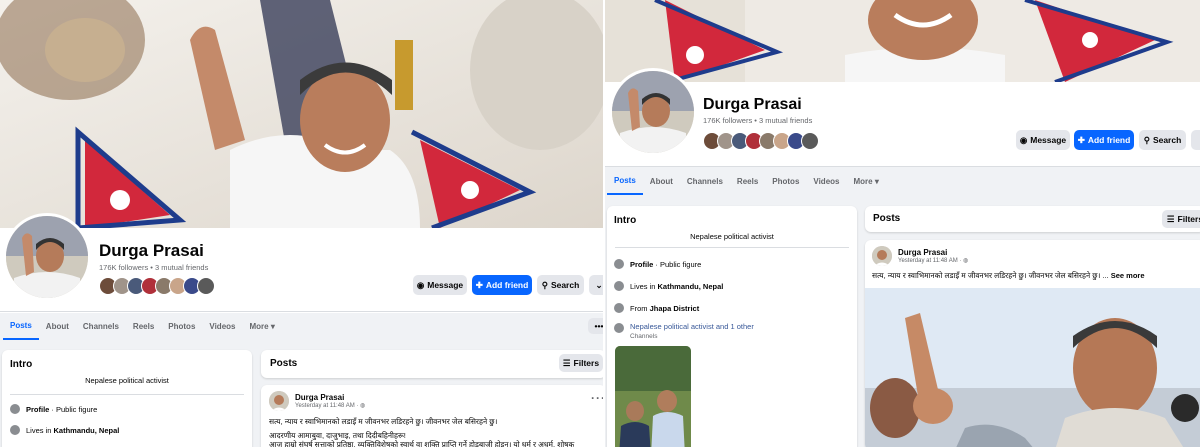 The height and width of the screenshot is (447, 1200). I want to click on intro-from-row: From Jhapa District, so click(656, 308).